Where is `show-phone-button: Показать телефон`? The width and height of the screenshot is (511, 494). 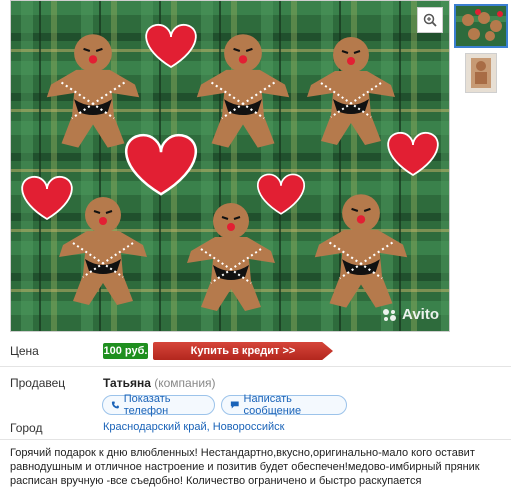
show-phone-button: Показать телефон is located at coordinates (158, 405).